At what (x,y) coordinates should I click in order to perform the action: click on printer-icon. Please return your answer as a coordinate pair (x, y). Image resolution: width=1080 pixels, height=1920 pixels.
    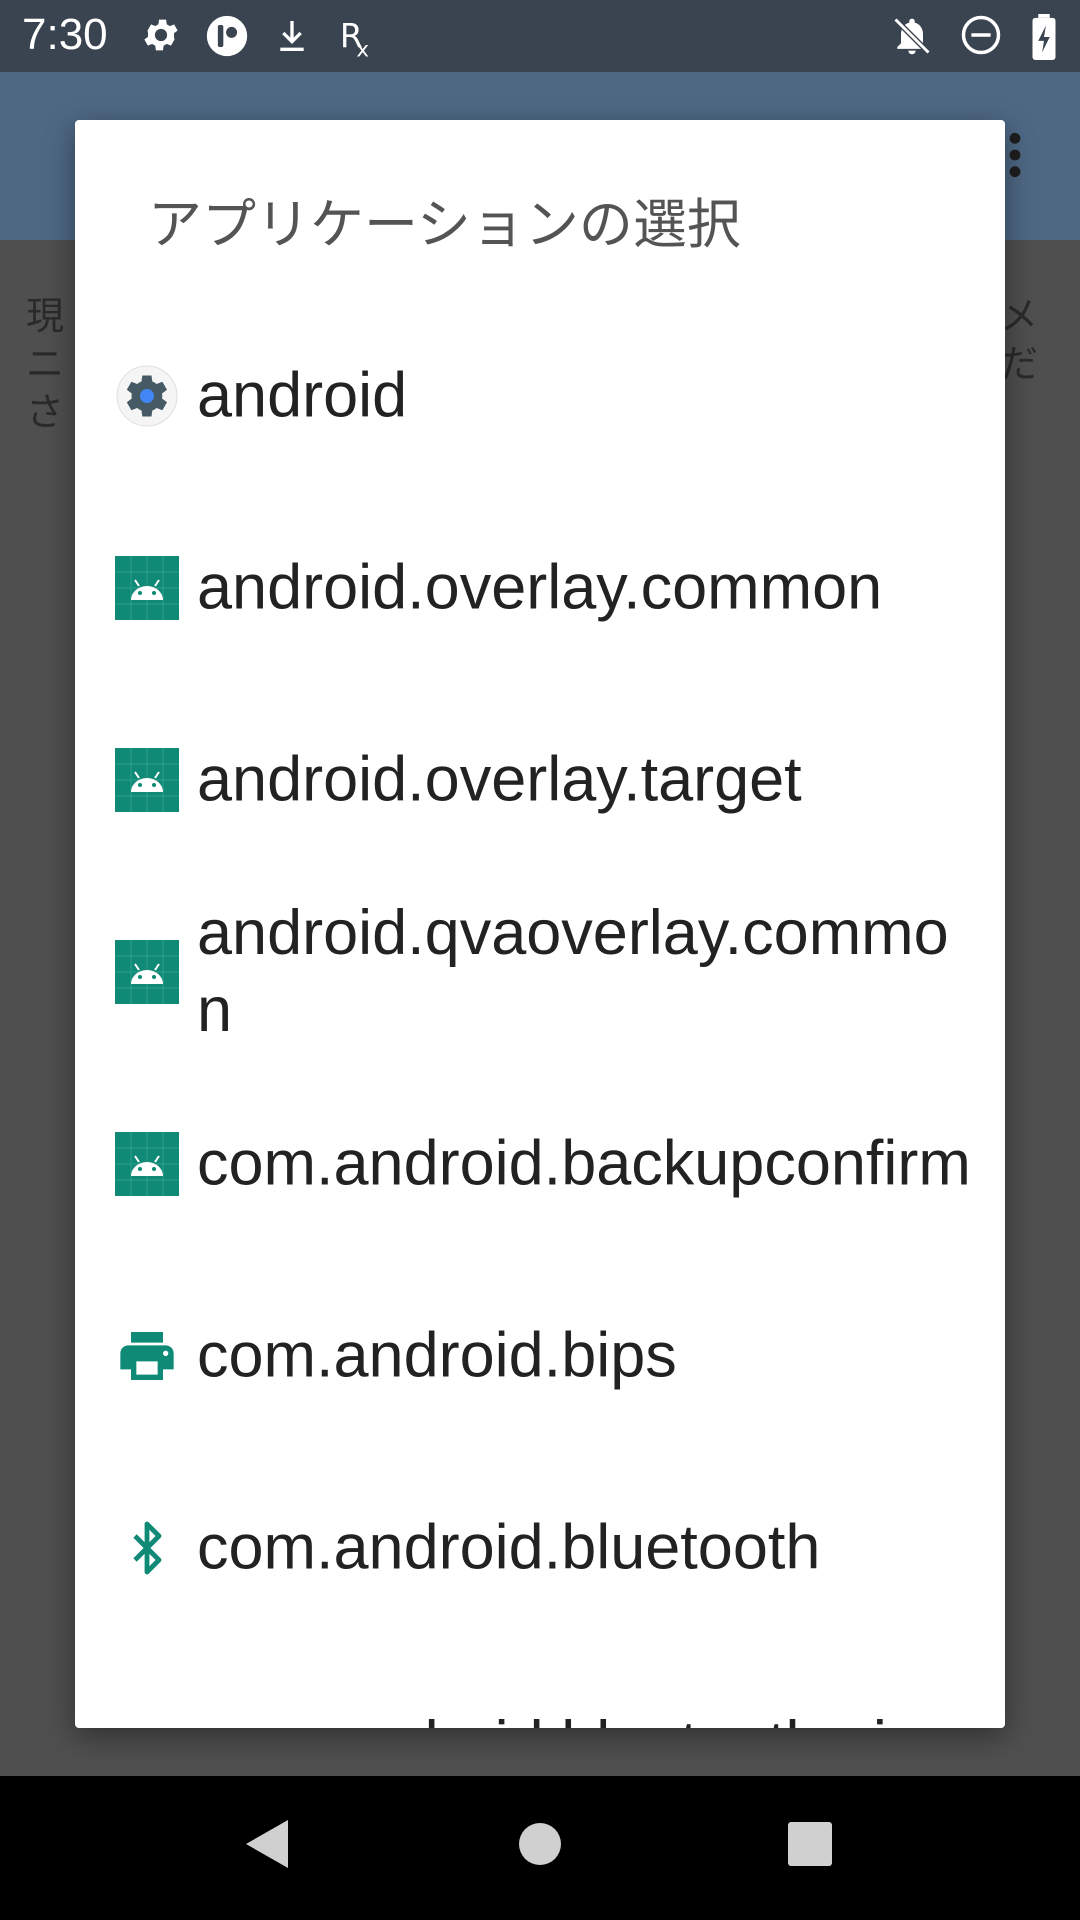
    Looking at the image, I should click on (147, 1356).